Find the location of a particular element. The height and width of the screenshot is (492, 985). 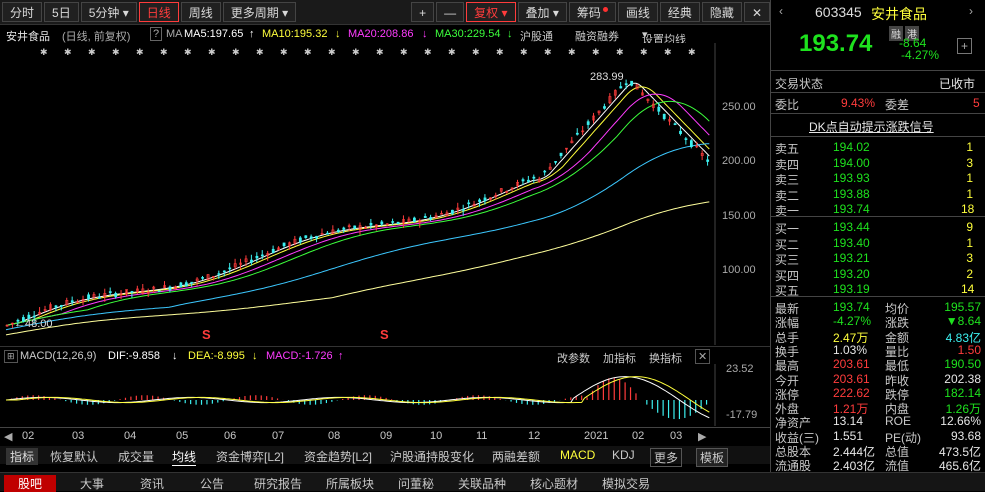

scroll-right-icon: ▶ is located at coordinates (702, 436).